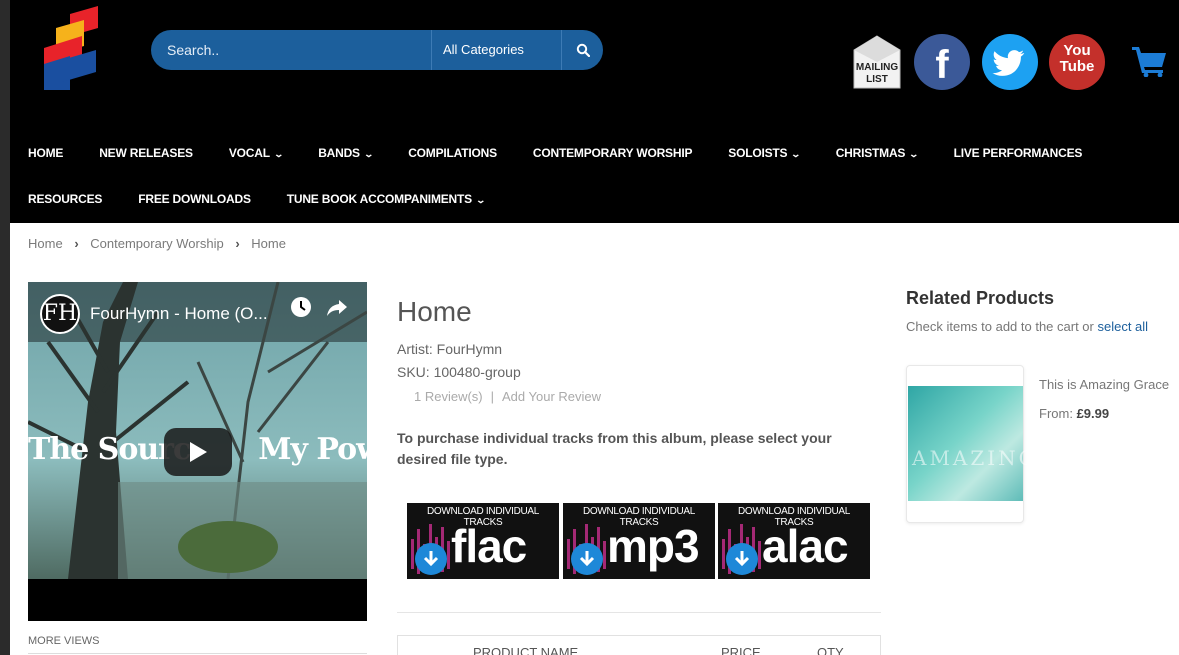 This screenshot has width=1179, height=655. Describe the element at coordinates (830, 650) in the screenshot. I see `column-qty: QTY` at that location.